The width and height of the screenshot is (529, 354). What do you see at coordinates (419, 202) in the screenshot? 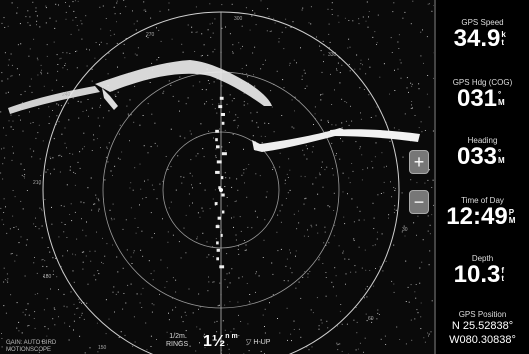
I see `zoom-out-button: −` at bounding box center [419, 202].